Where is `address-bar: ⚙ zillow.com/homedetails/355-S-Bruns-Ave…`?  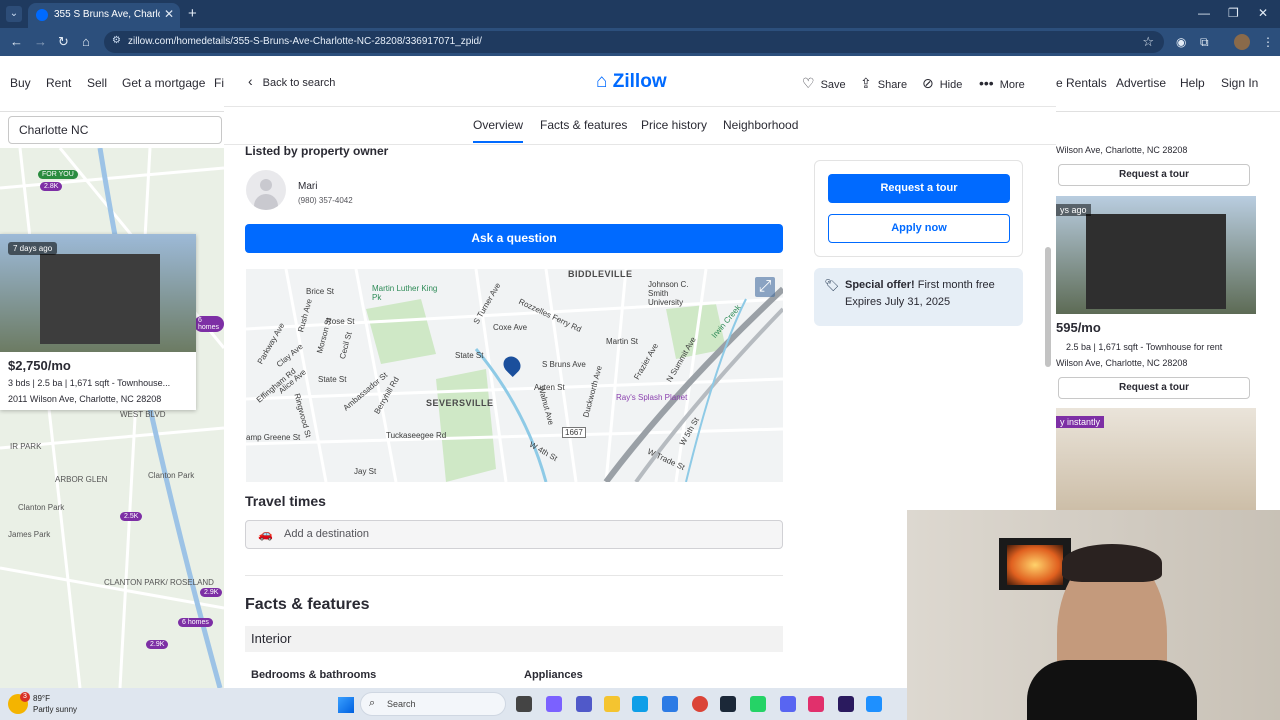
address-bar: ⚙ zillow.com/homedetails/355-S-Bruns-Ave… is located at coordinates (634, 42).